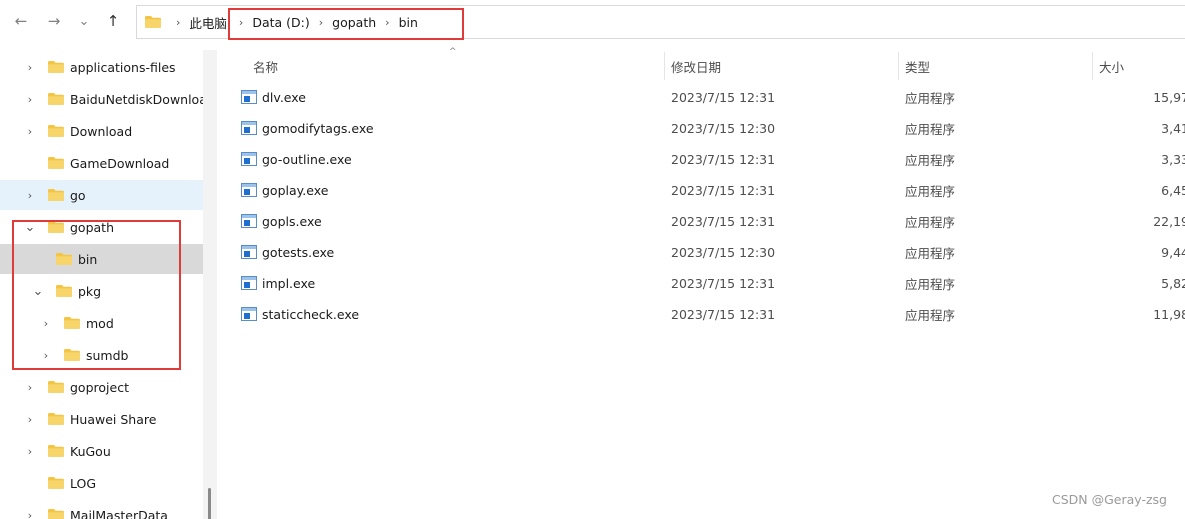 The image size is (1185, 519). Describe the element at coordinates (408, 22) in the screenshot. I see `breadcrumb-bin: bin` at that location.